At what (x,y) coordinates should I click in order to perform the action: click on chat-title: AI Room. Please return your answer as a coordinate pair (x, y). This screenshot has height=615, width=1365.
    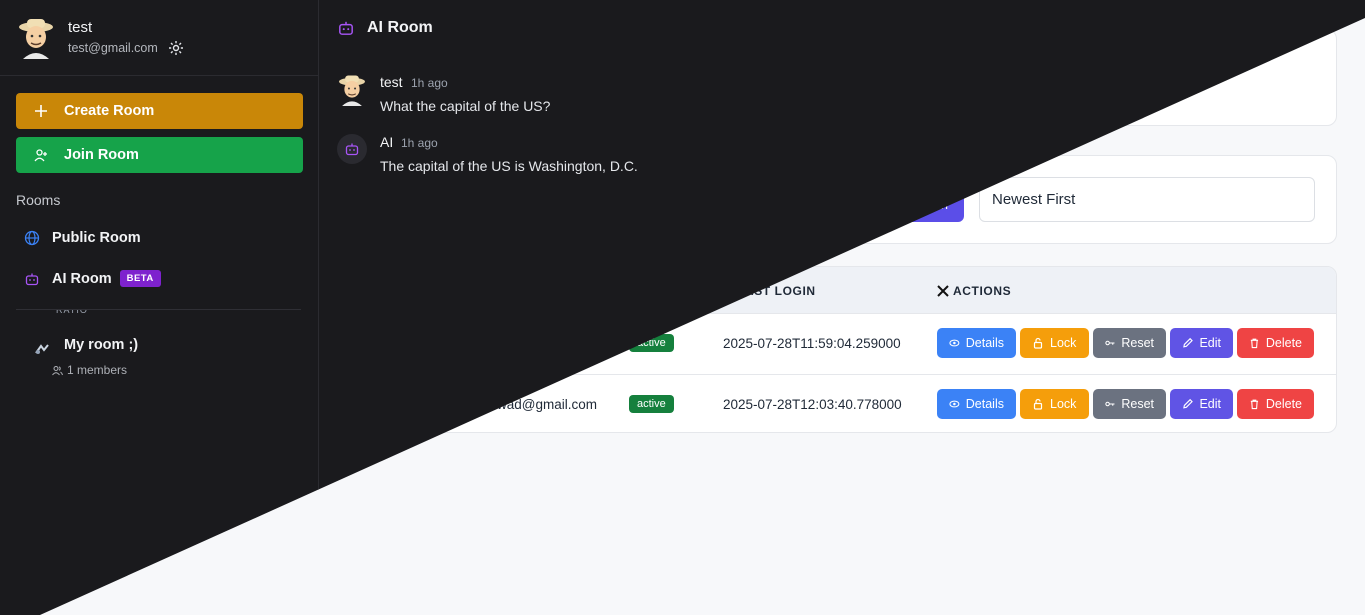
    Looking at the image, I should click on (400, 27).